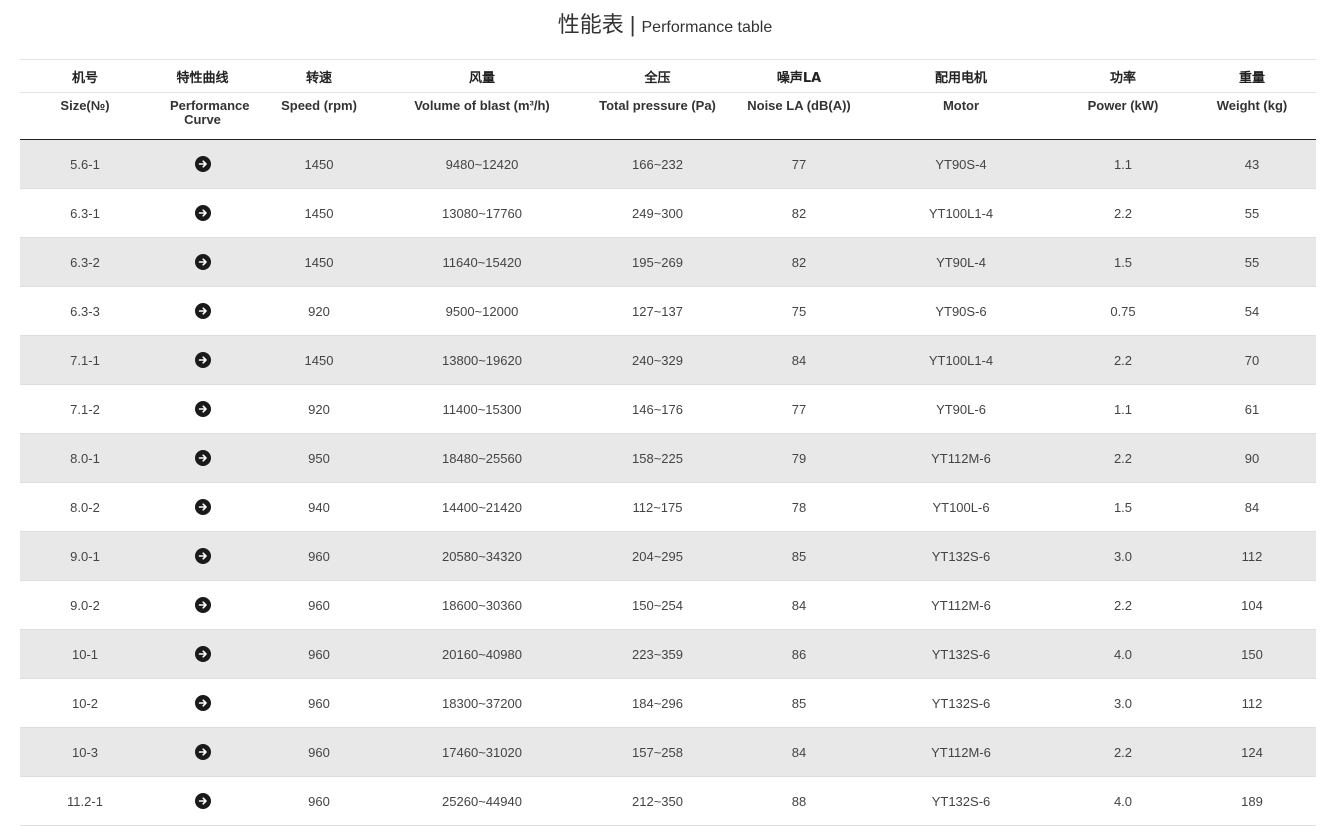 The height and width of the screenshot is (826, 1330). Describe the element at coordinates (1252, 262) in the screenshot. I see `cell-weight: 55` at that location.